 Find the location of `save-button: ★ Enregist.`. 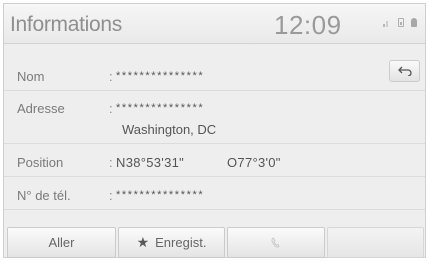

save-button: ★ Enregist. is located at coordinates (171, 242).